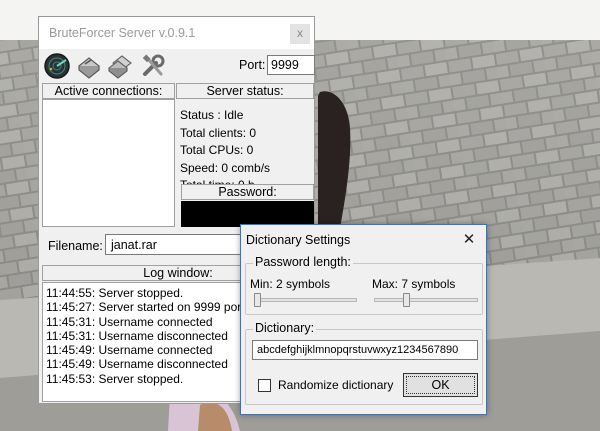 The image size is (600, 431). What do you see at coordinates (264, 385) in the screenshot?
I see `randomize-checkbox` at bounding box center [264, 385].